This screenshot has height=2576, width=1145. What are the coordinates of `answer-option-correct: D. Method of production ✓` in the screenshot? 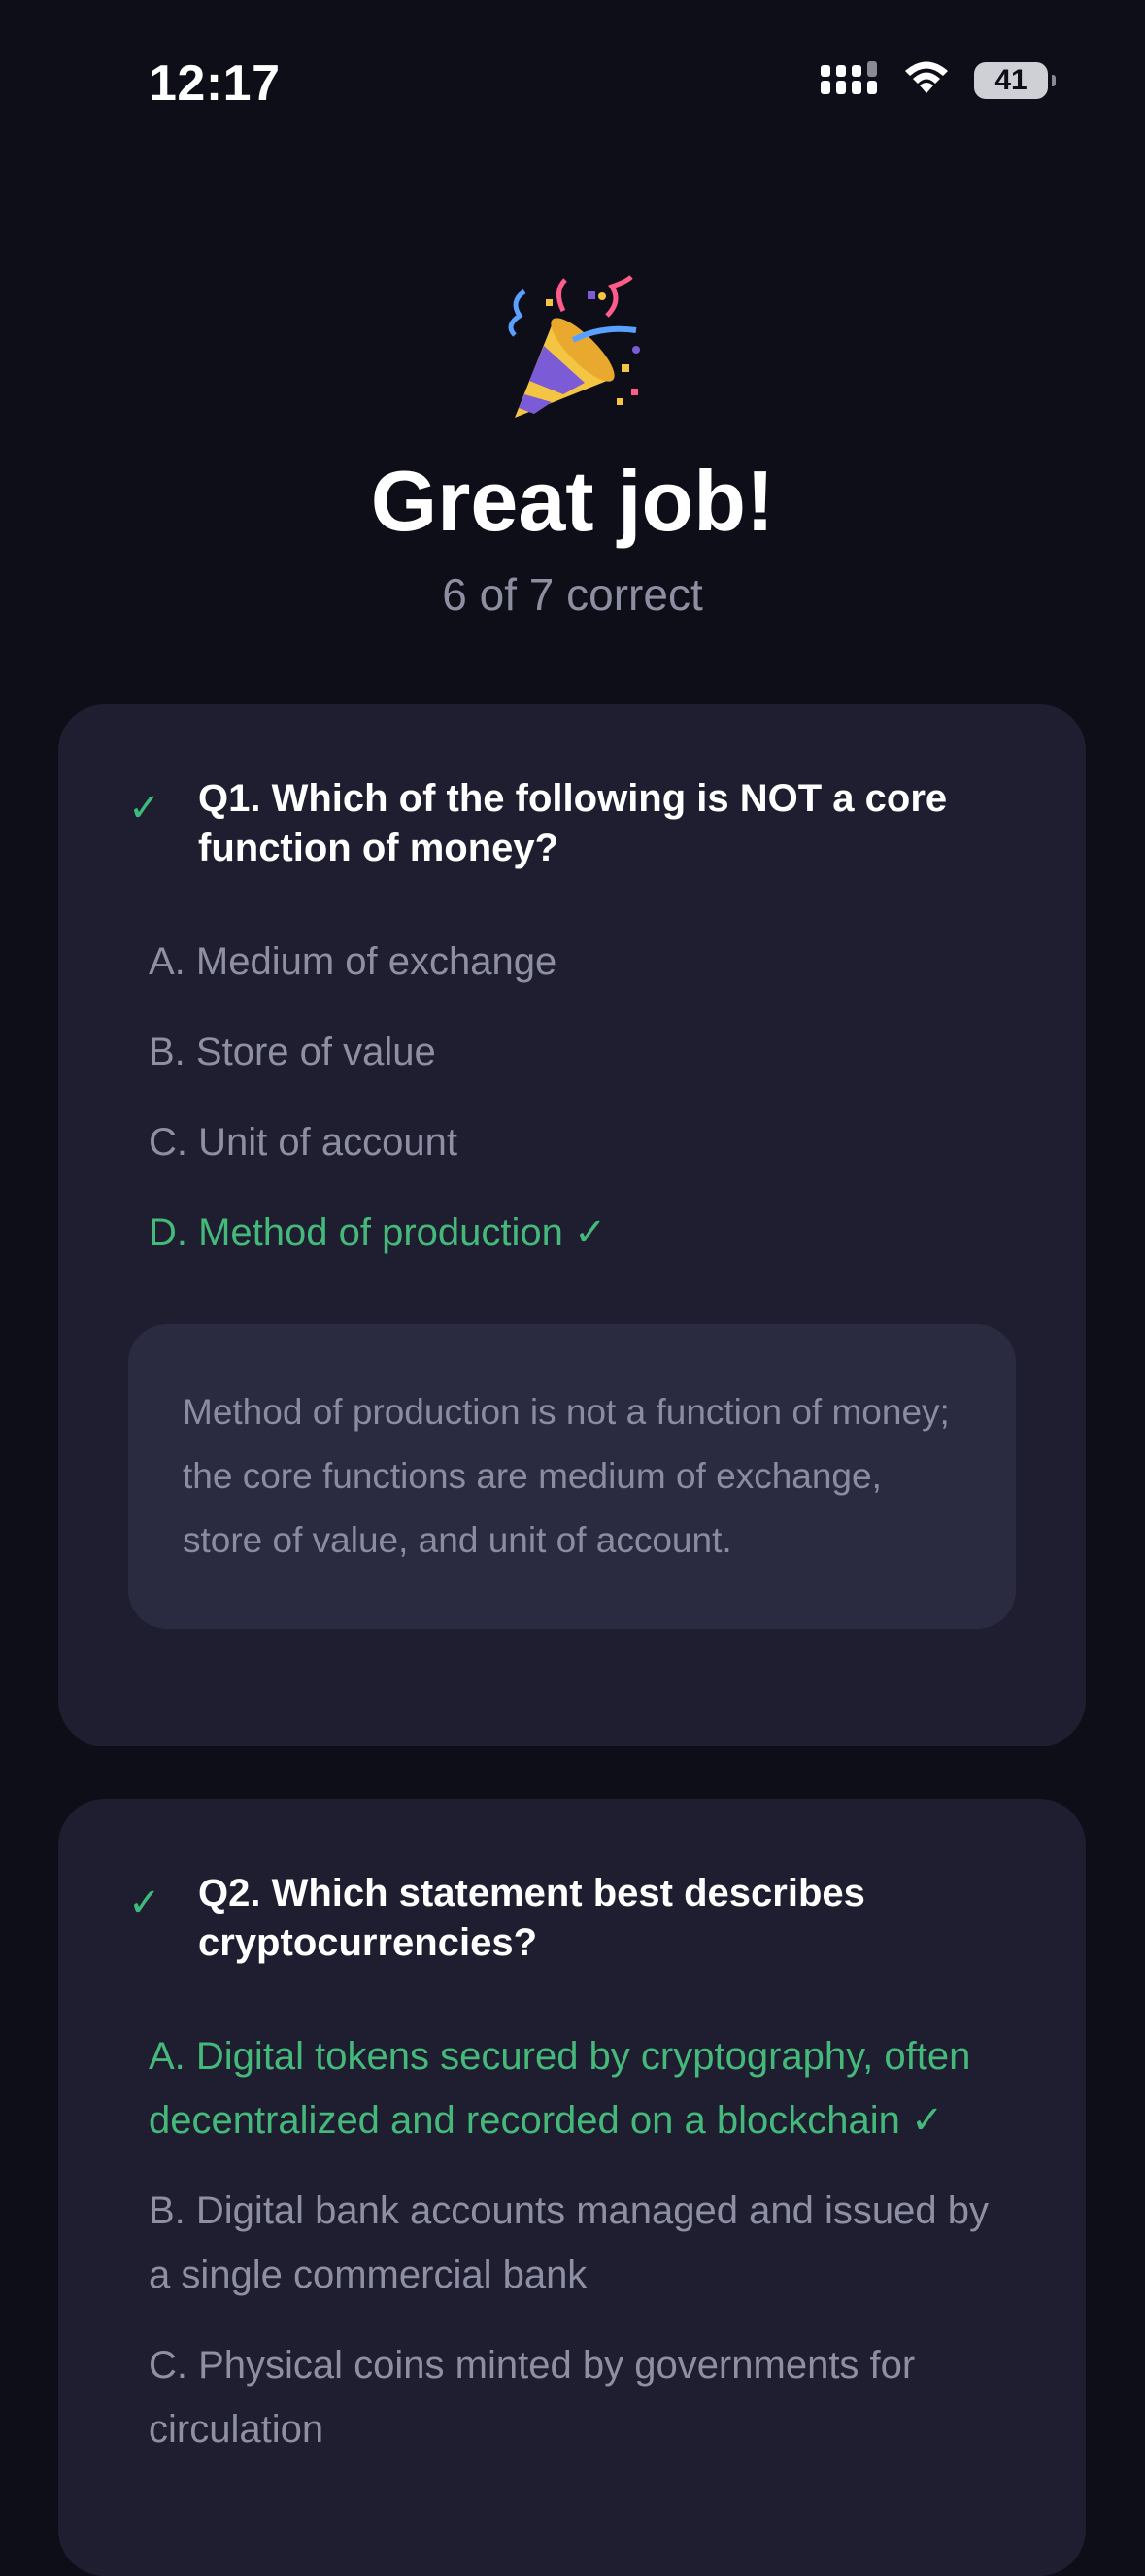 It's located at (378, 1232).